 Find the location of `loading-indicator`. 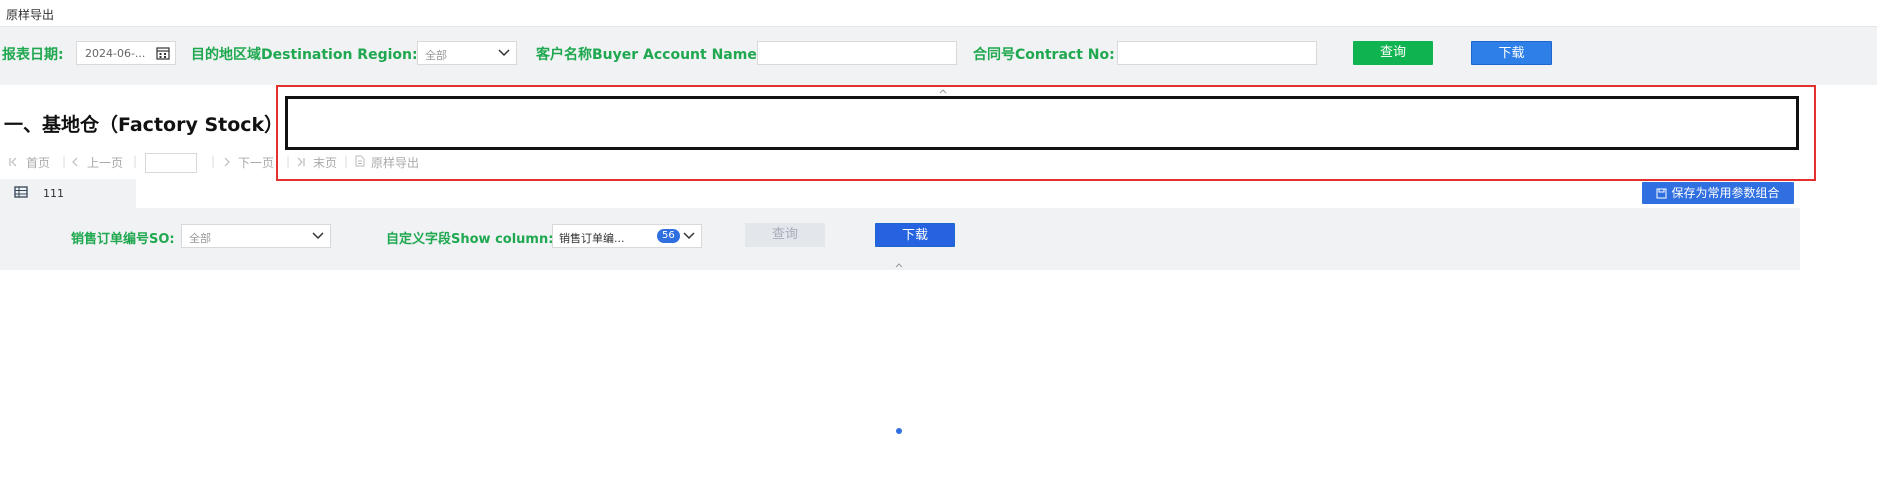

loading-indicator is located at coordinates (899, 431).